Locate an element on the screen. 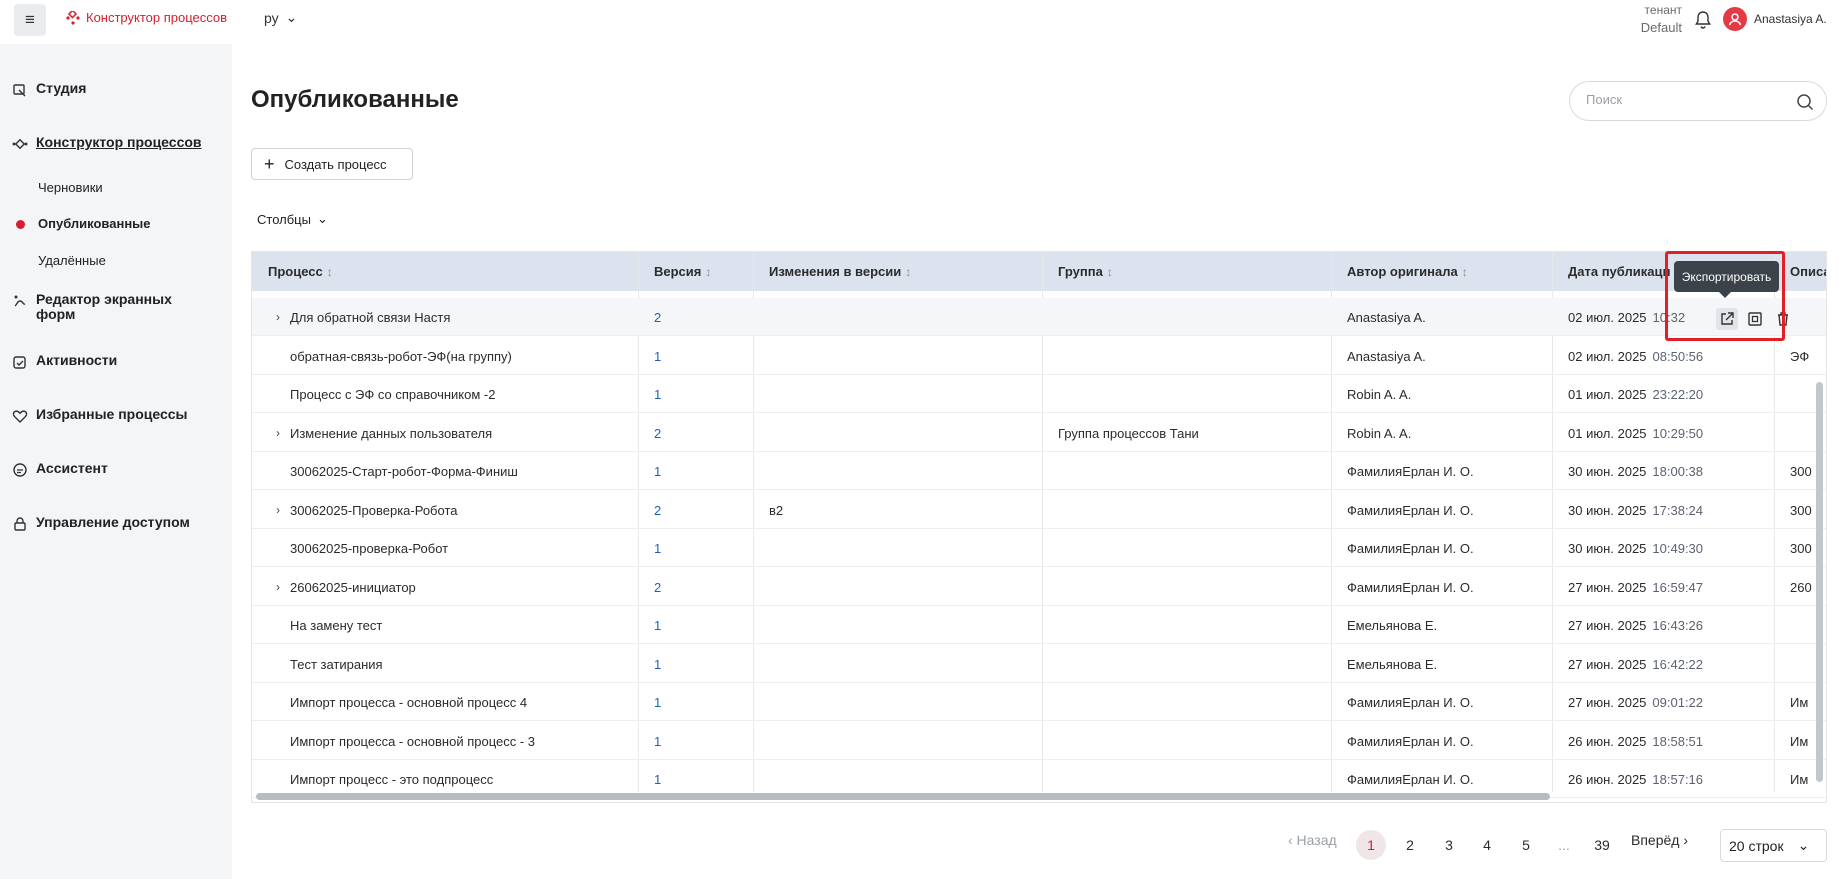 This screenshot has height=879, width=1839. cell-publish-time: 08:50:56 is located at coordinates (1678, 356).